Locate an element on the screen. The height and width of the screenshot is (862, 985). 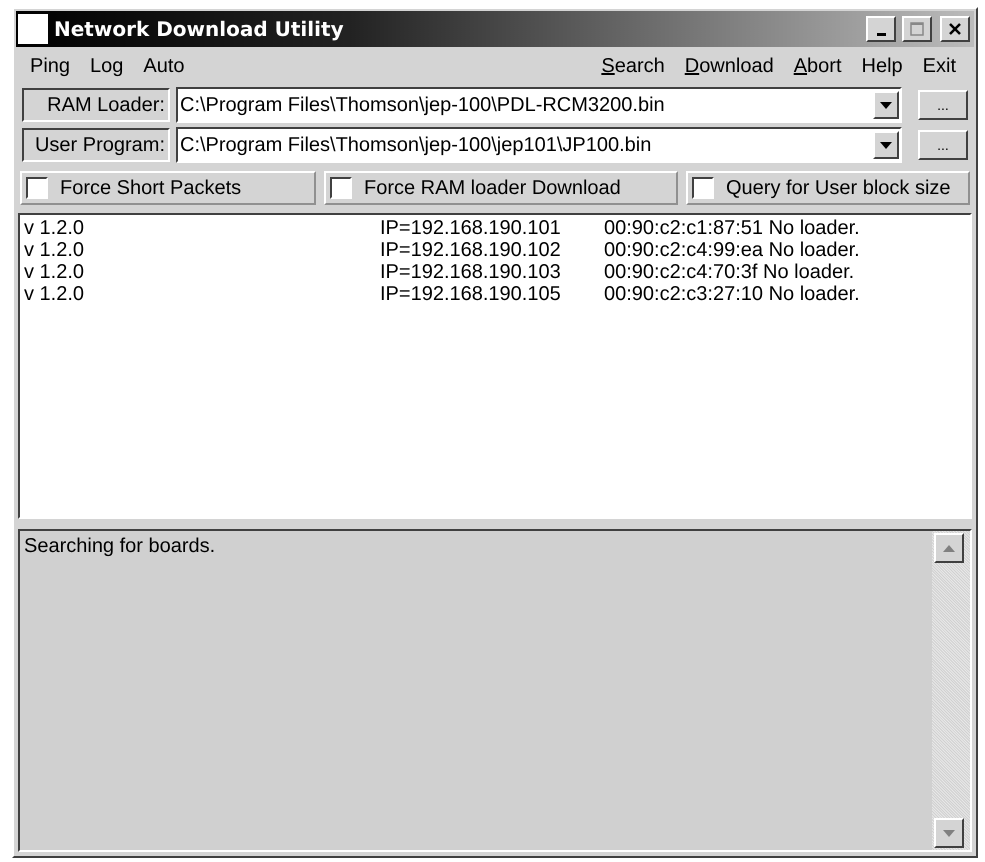
info-cell-text: 00:90:c2:c1:87:51 No loader. is located at coordinates (732, 228).